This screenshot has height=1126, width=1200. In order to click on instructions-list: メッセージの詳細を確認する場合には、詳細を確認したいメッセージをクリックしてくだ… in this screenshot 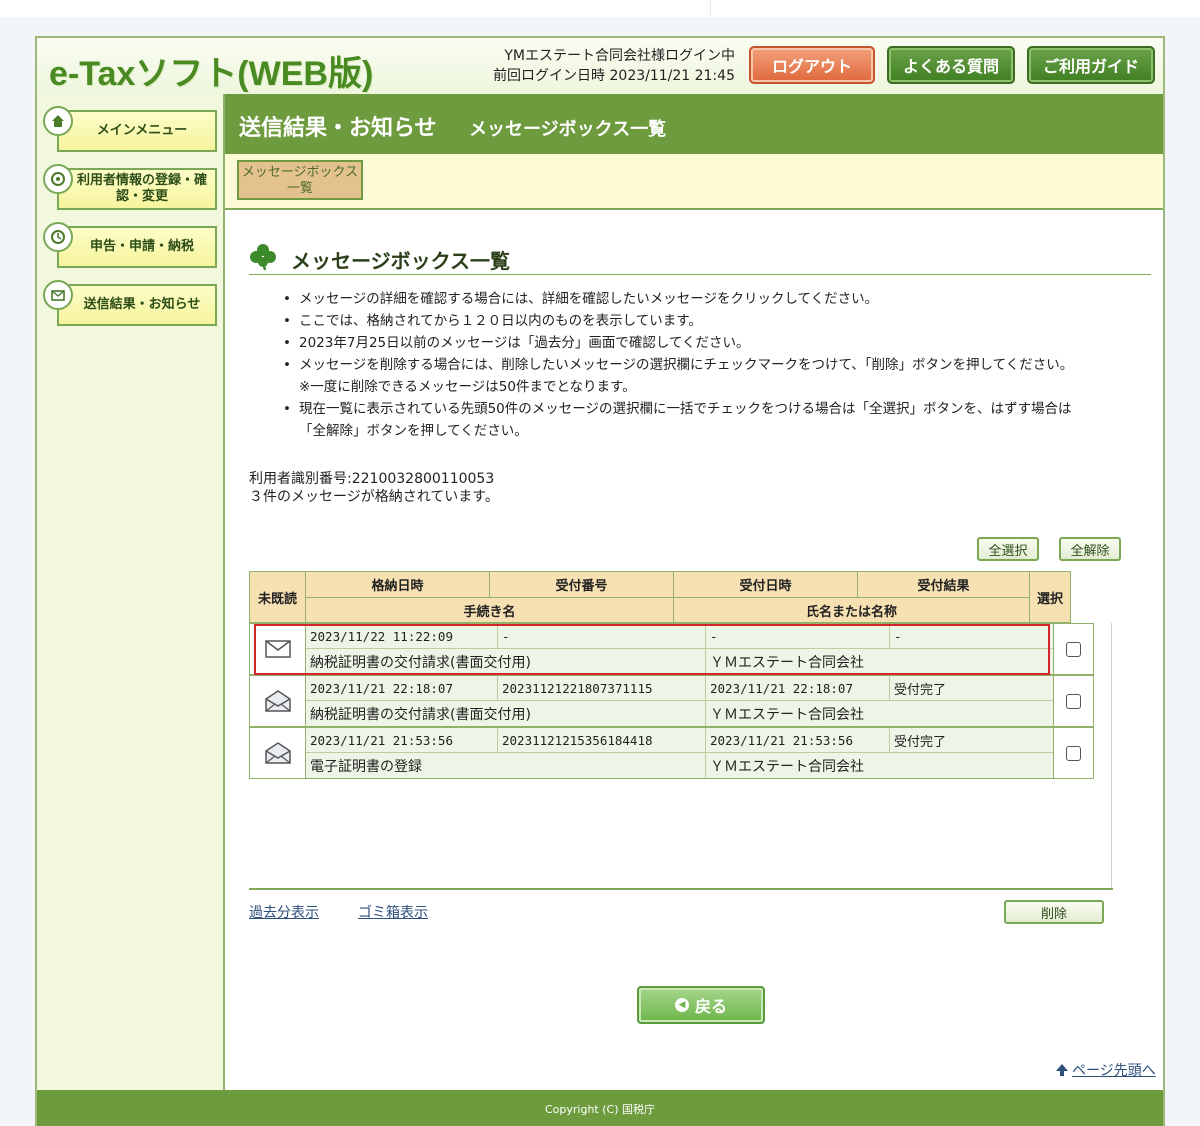, I will do `click(718, 365)`.